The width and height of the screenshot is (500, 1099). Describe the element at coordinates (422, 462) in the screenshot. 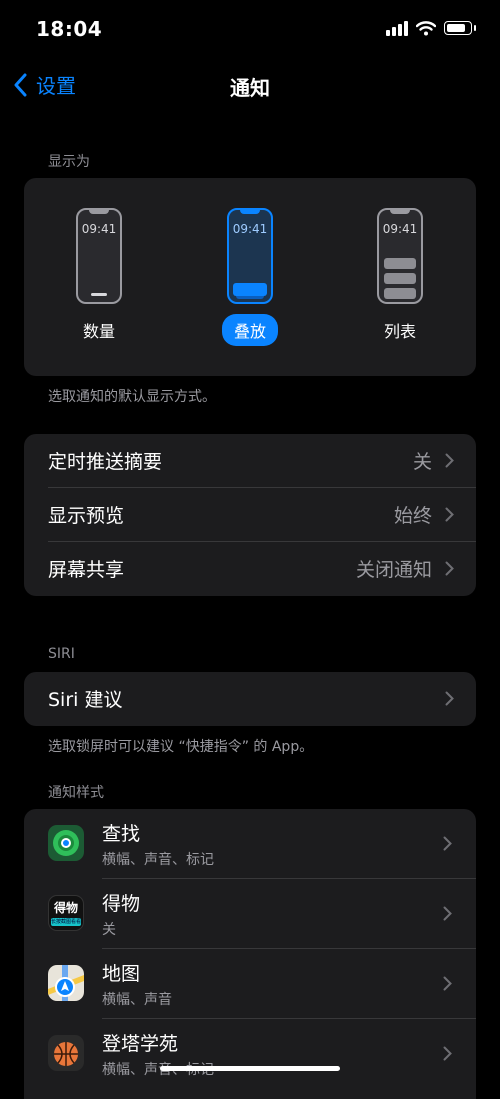

I see `row-value: 关` at that location.